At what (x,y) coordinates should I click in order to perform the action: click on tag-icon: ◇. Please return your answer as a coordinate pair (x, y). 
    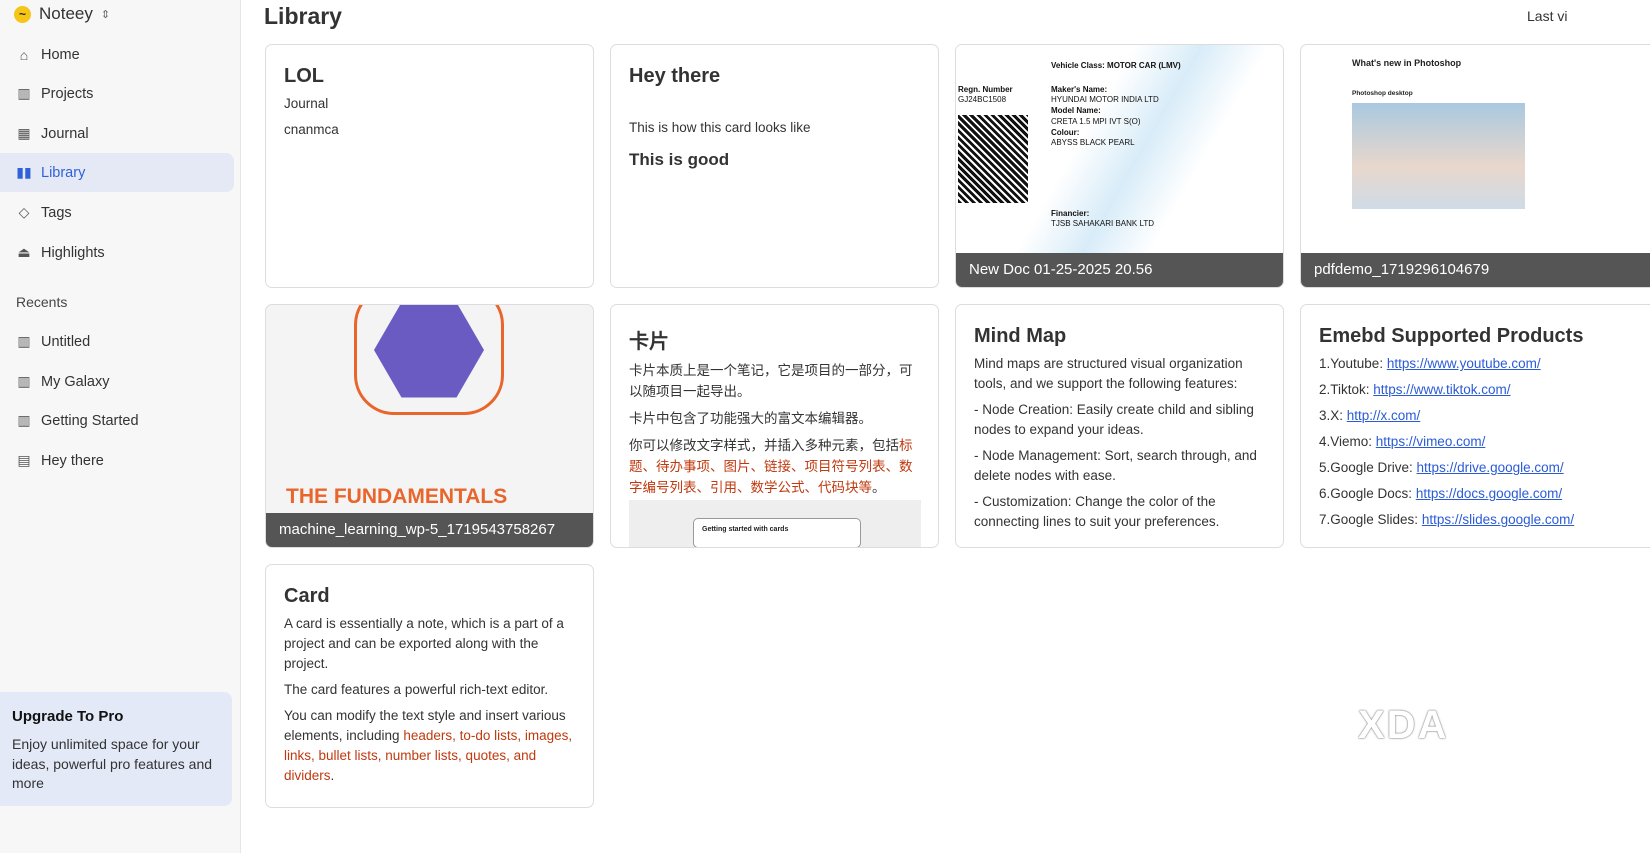
    Looking at the image, I should click on (24, 212).